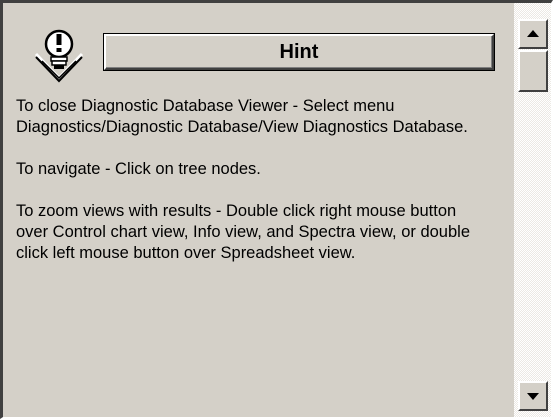  I want to click on scroll-up-button, so click(533, 34).